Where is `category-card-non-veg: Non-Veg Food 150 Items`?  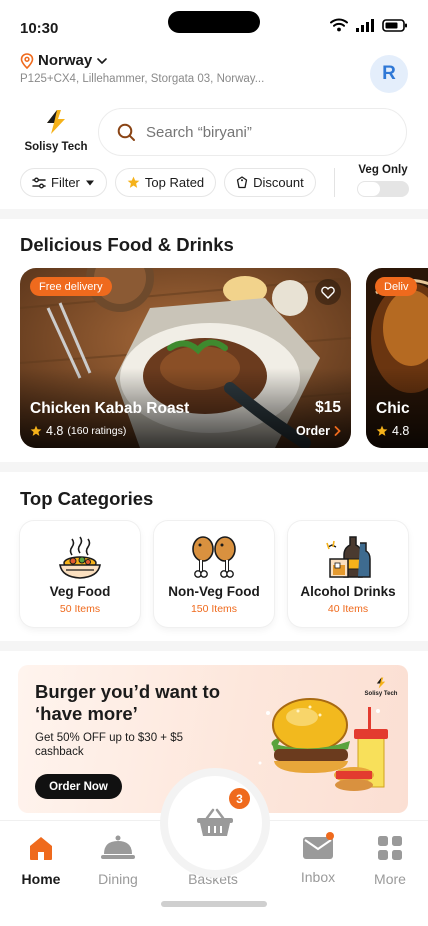 category-card-non-veg: Non-Veg Food 150 Items is located at coordinates (214, 574).